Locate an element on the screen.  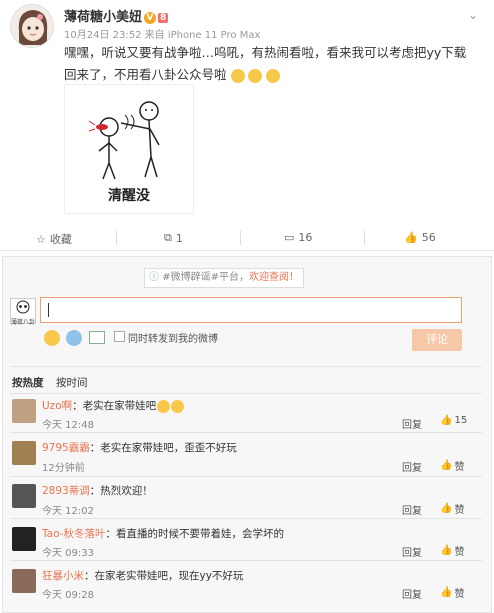
comment-time: 今天 12:48 is located at coordinates (68, 425).